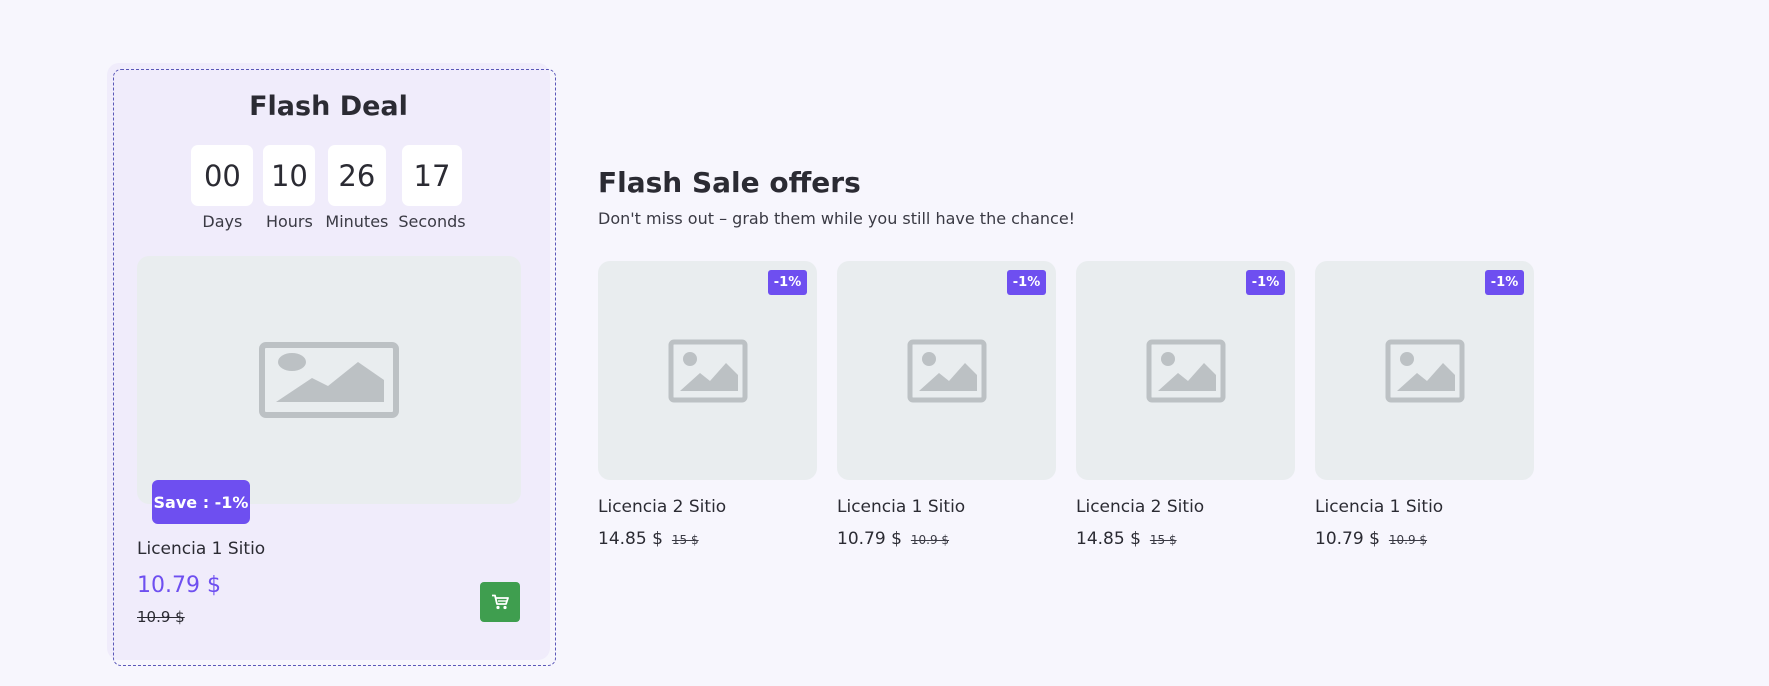 The height and width of the screenshot is (686, 1769). I want to click on flash-deal-image, so click(329, 380).